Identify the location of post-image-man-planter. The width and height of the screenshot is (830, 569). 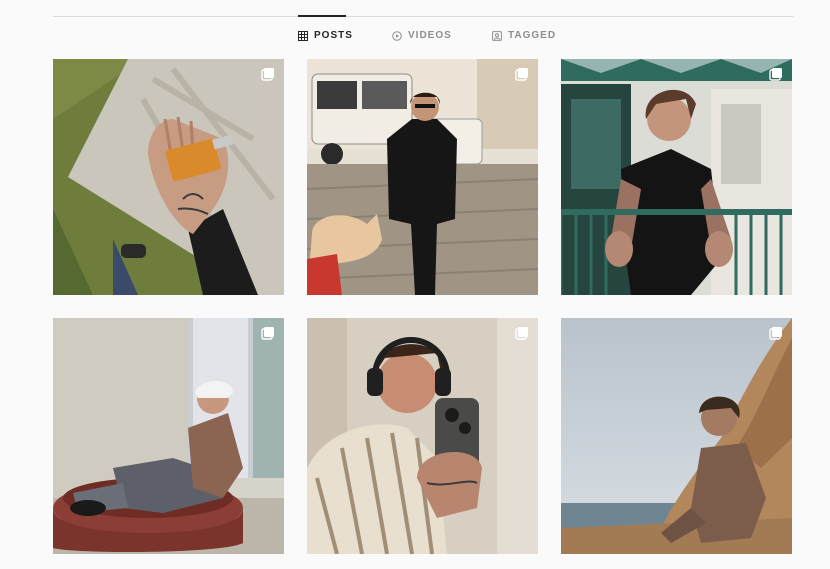
(168, 436).